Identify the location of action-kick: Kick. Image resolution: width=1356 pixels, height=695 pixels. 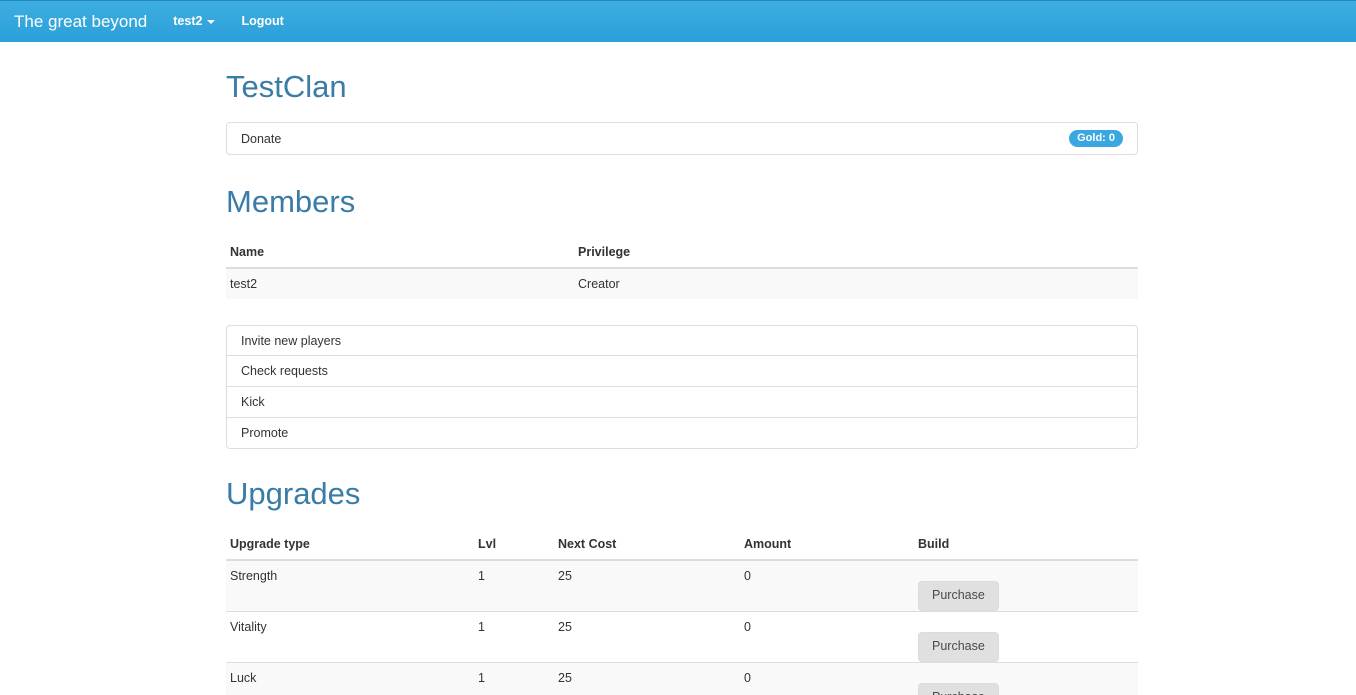
(682, 403).